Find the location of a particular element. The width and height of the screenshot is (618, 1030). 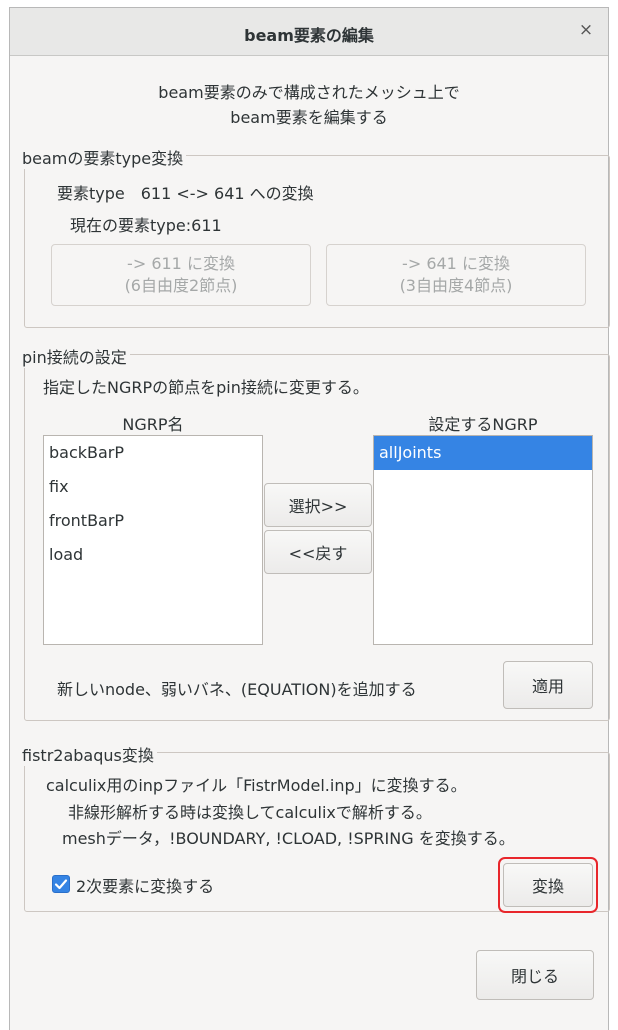

abaqus-description-line-2: 非線形解析する時は変換してcalculixで解析する。 is located at coordinates (250, 812).